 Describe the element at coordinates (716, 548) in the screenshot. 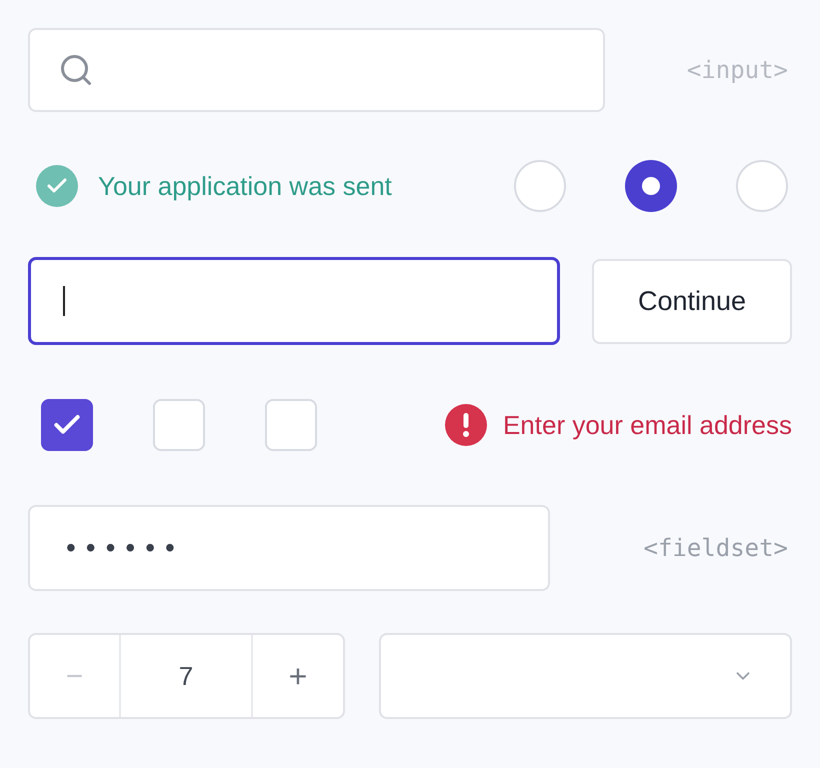

I see `fieldset-tag-label: <fieldset>` at that location.